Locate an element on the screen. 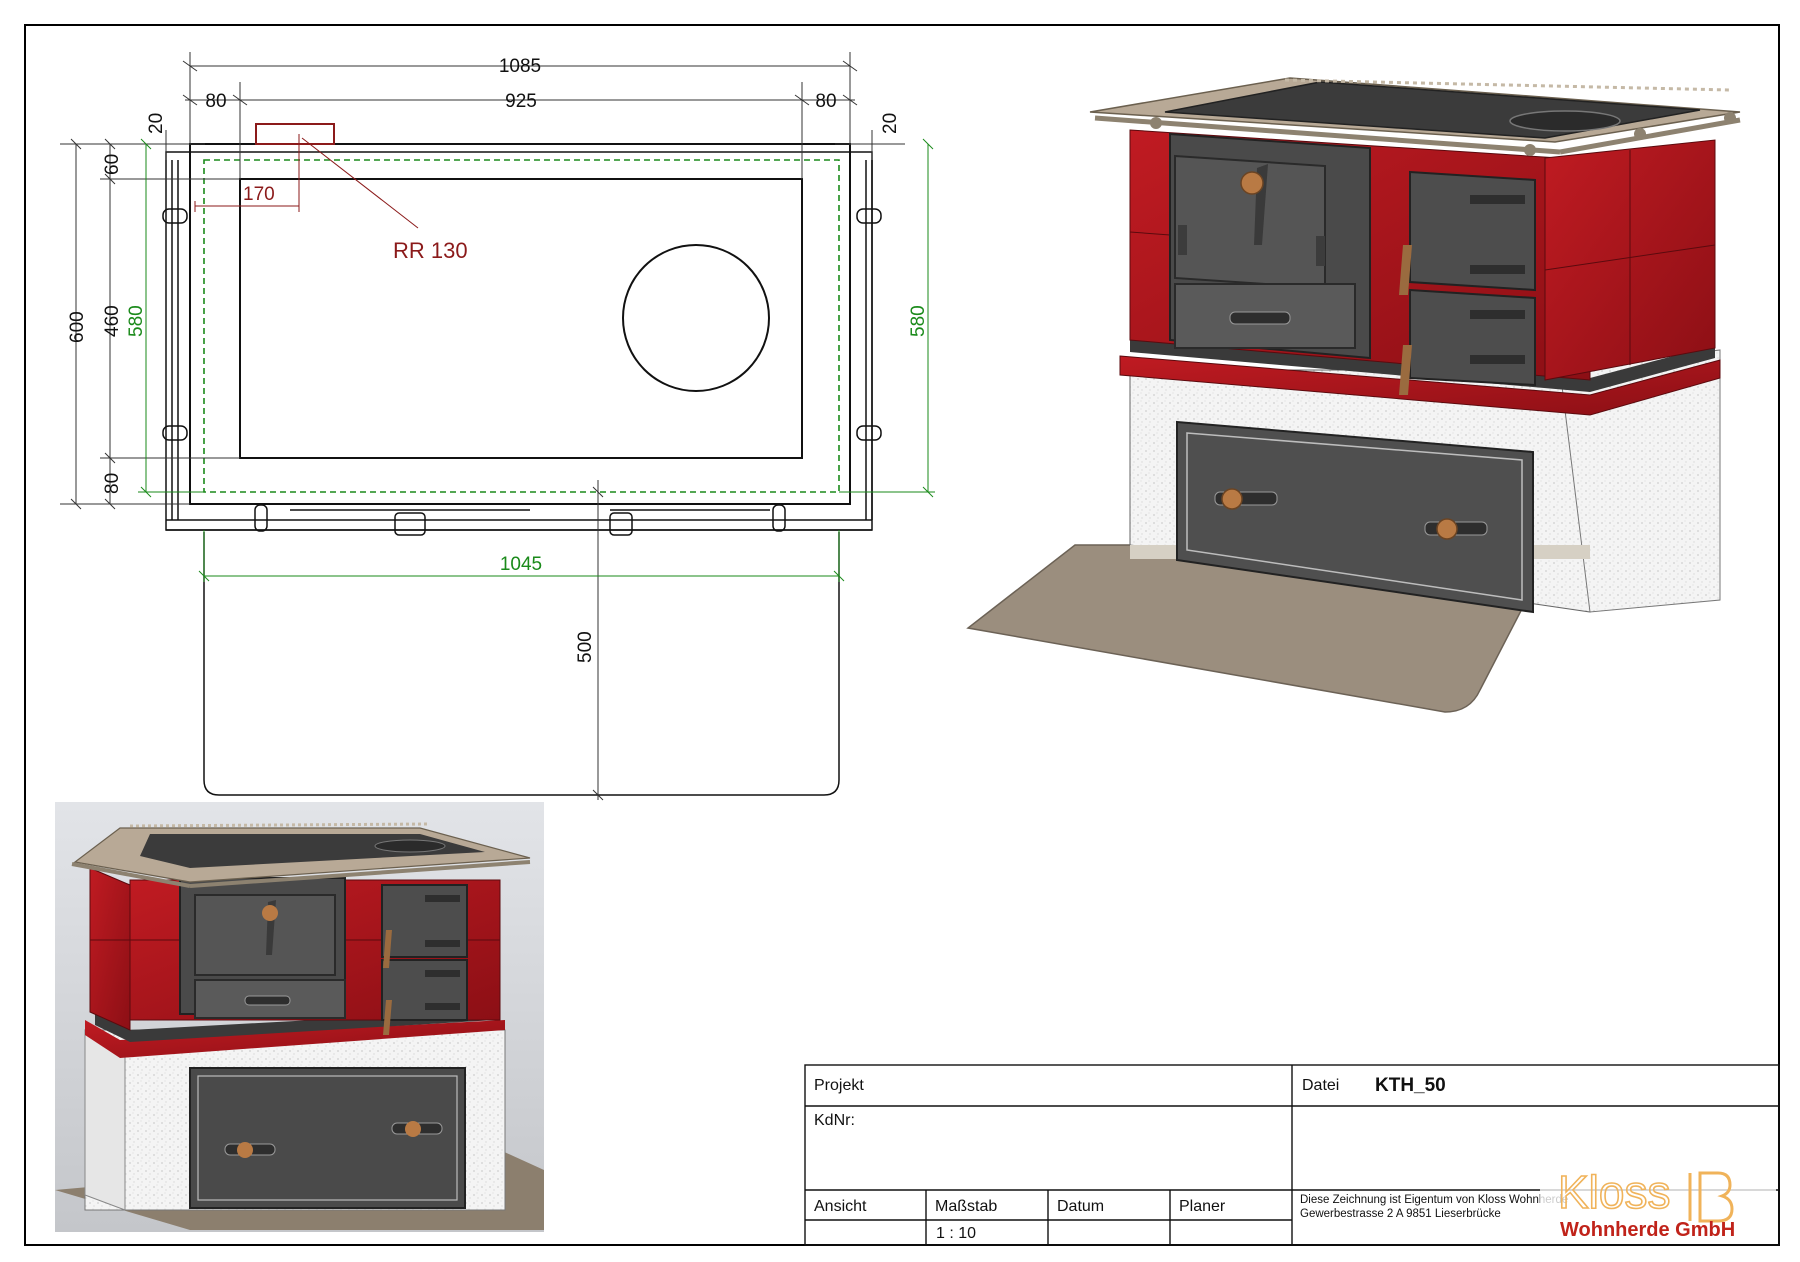 The height and width of the screenshot is (1262, 1800). dim-green-width: 1045 is located at coordinates (521, 564).